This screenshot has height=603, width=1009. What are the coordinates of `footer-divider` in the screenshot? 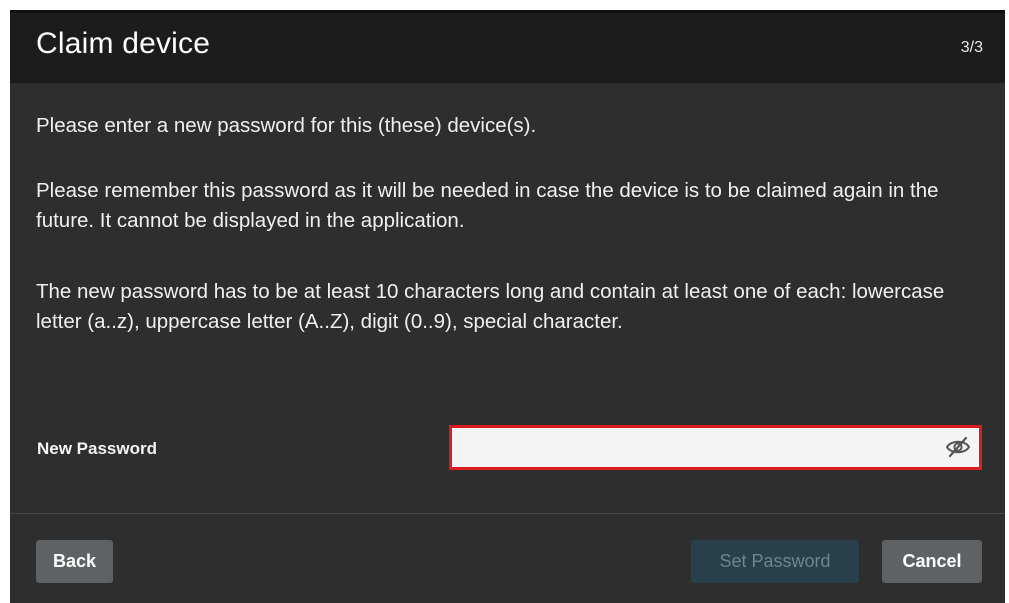 It's located at (507, 513).